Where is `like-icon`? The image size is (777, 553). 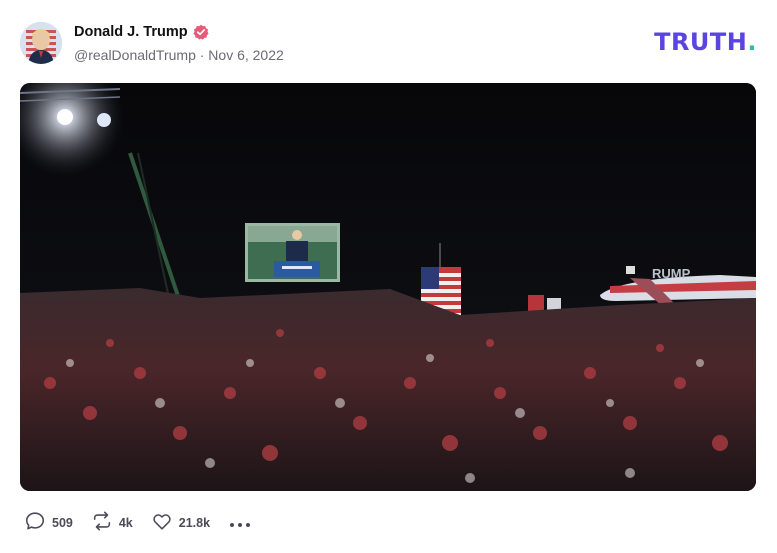 like-icon is located at coordinates (162, 523).